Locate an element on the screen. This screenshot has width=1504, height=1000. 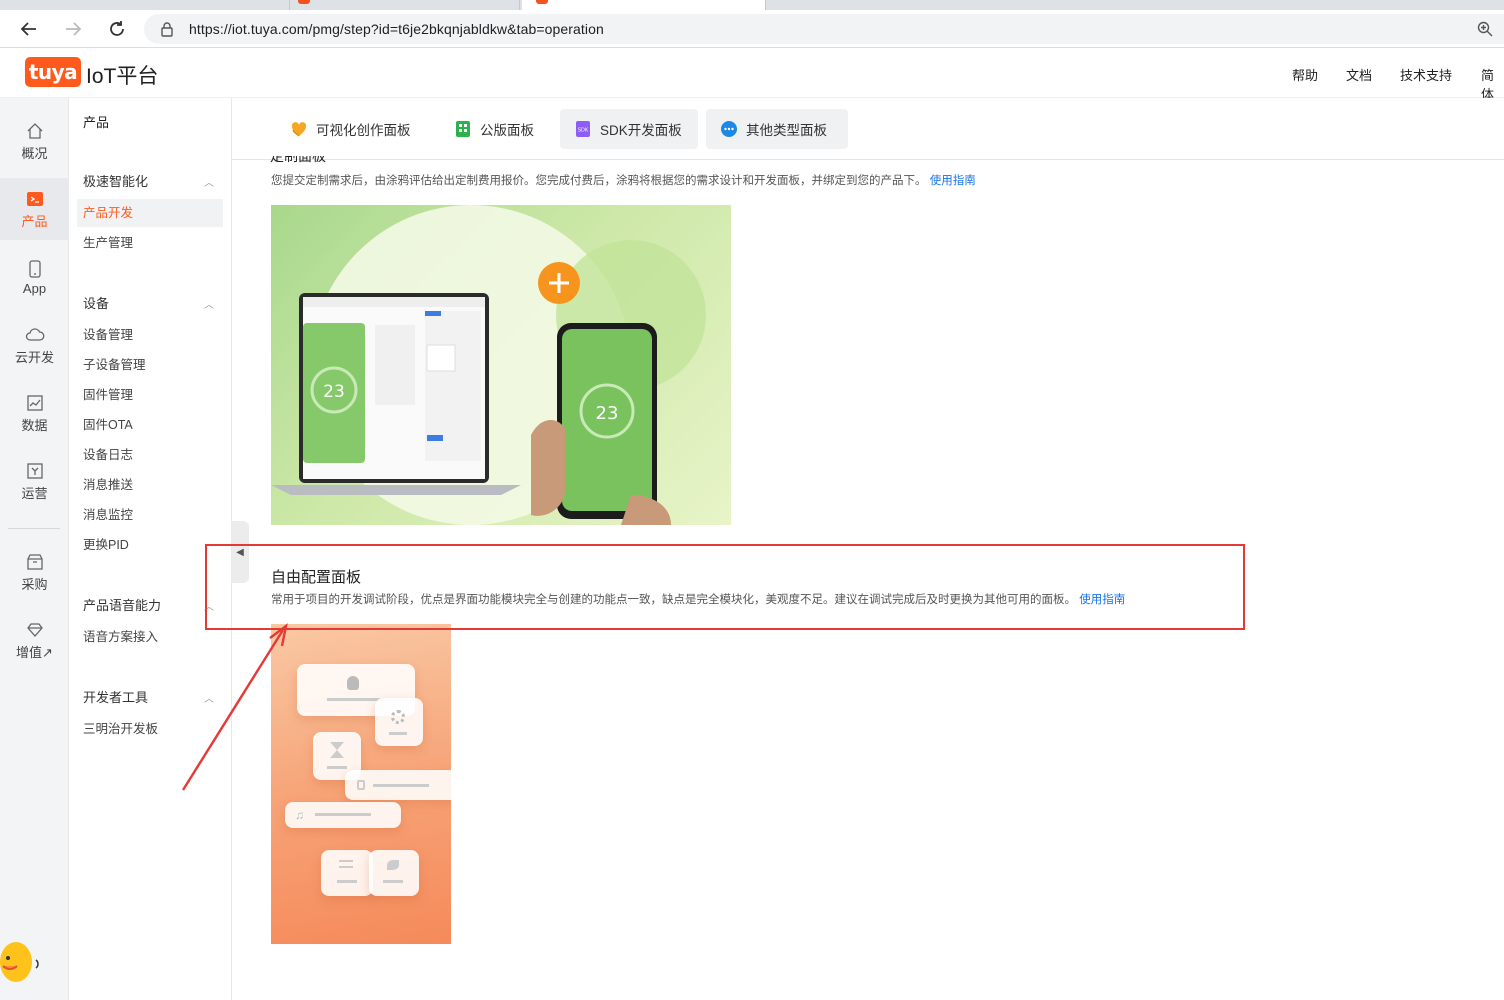
submenu-item-device-log: 设备日志 is located at coordinates (150, 455).